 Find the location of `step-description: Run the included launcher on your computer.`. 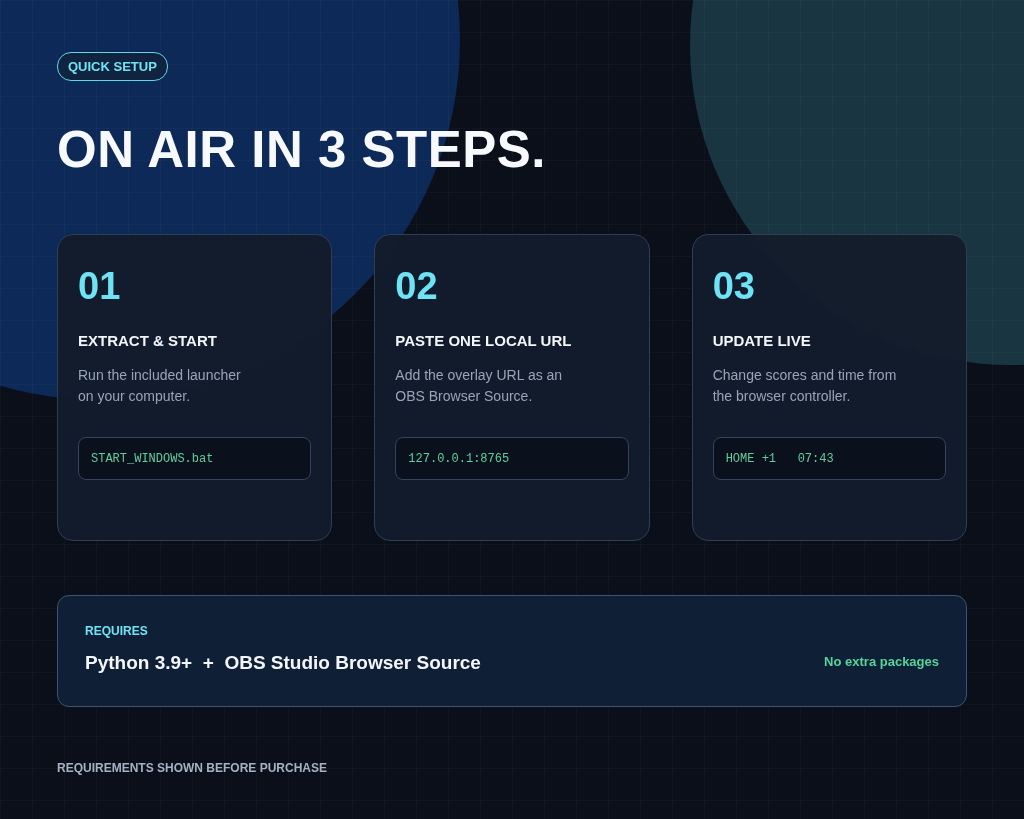

step-description: Run the included launcher on your computer. is located at coordinates (159, 386).